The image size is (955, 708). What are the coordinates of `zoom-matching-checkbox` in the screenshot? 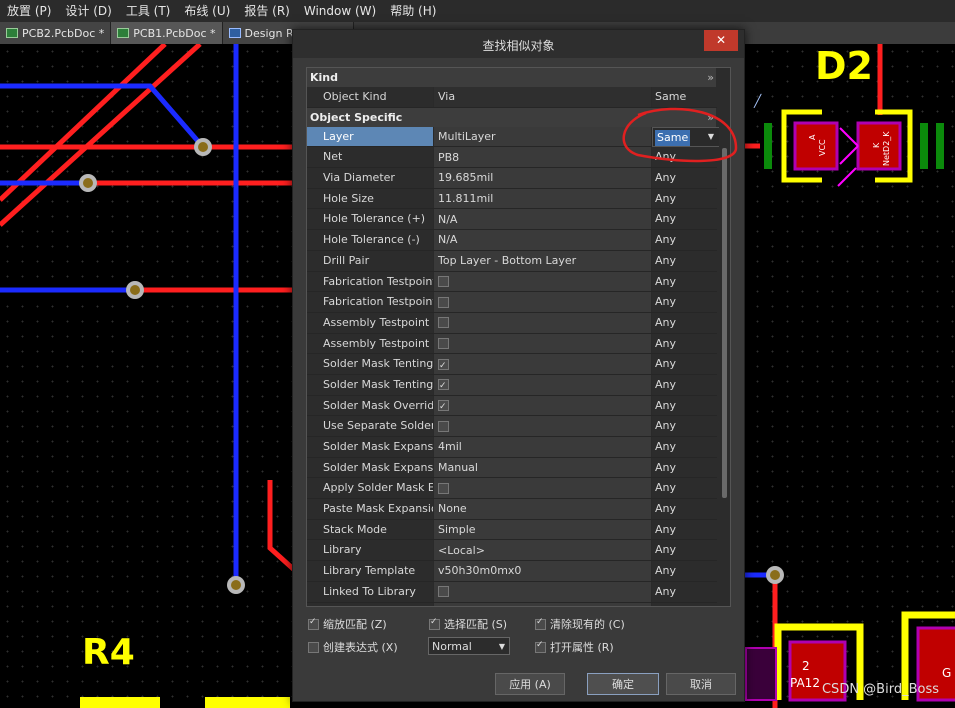 It's located at (313, 623).